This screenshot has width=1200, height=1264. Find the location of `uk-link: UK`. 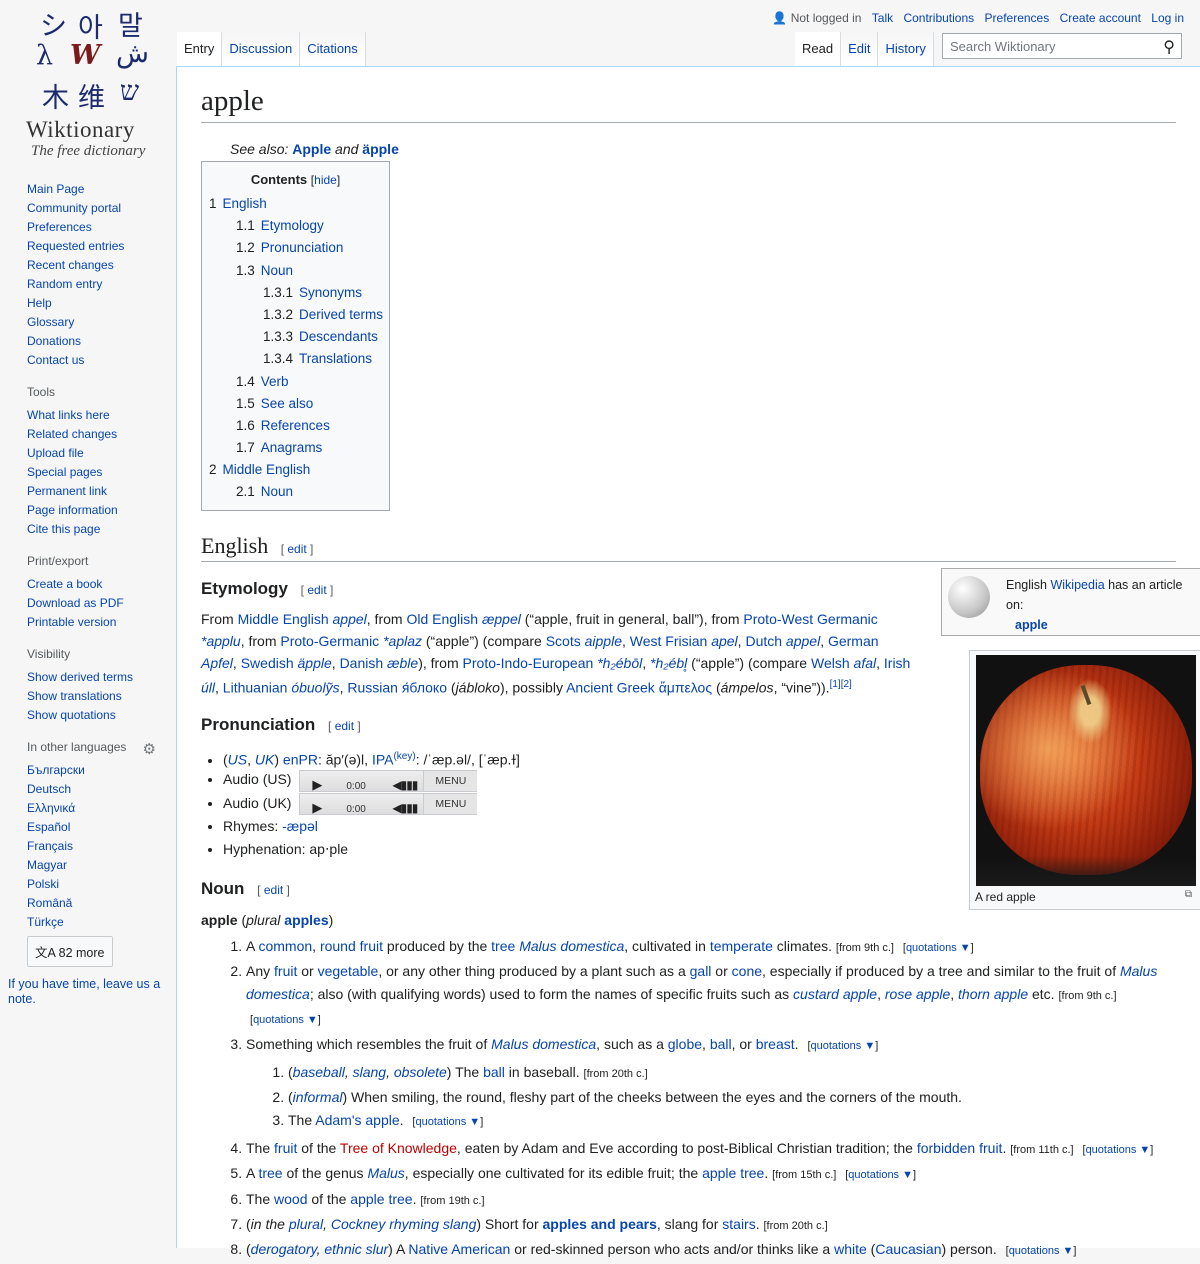

uk-link: UK is located at coordinates (264, 760).